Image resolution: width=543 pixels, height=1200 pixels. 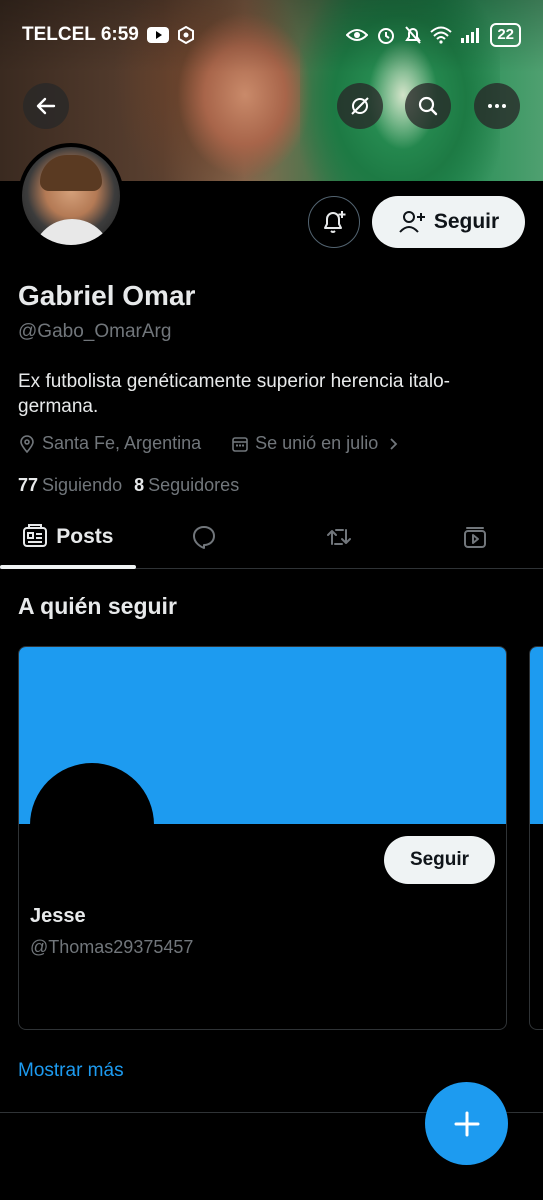 I want to click on suggestion-follow-button: Seguir, so click(x=439, y=860).